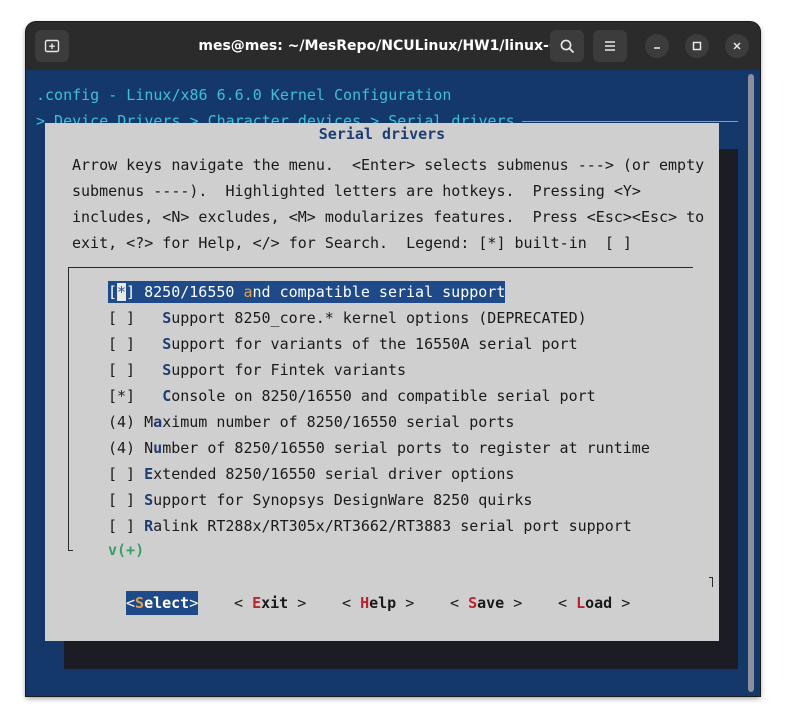 Image resolution: width=786 pixels, height=725 pixels. I want to click on menu-box-top-border, so click(380, 267).